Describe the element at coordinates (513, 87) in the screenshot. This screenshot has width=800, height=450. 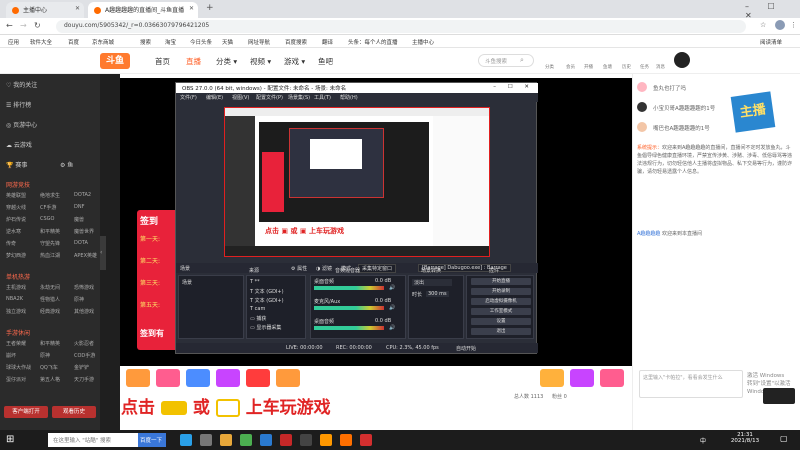
I see `window-controls: – ☐ ✕` at that location.